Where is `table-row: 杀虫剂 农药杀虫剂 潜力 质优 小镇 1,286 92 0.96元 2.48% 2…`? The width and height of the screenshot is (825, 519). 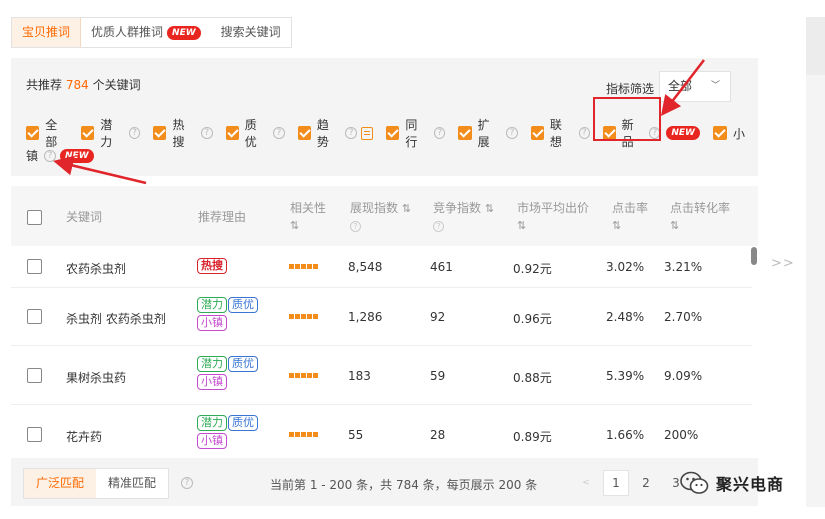 table-row: 杀虫剂 农药杀虫剂 潜力 质优 小镇 1,286 92 0.96元 2.48% 2… is located at coordinates (381, 317).